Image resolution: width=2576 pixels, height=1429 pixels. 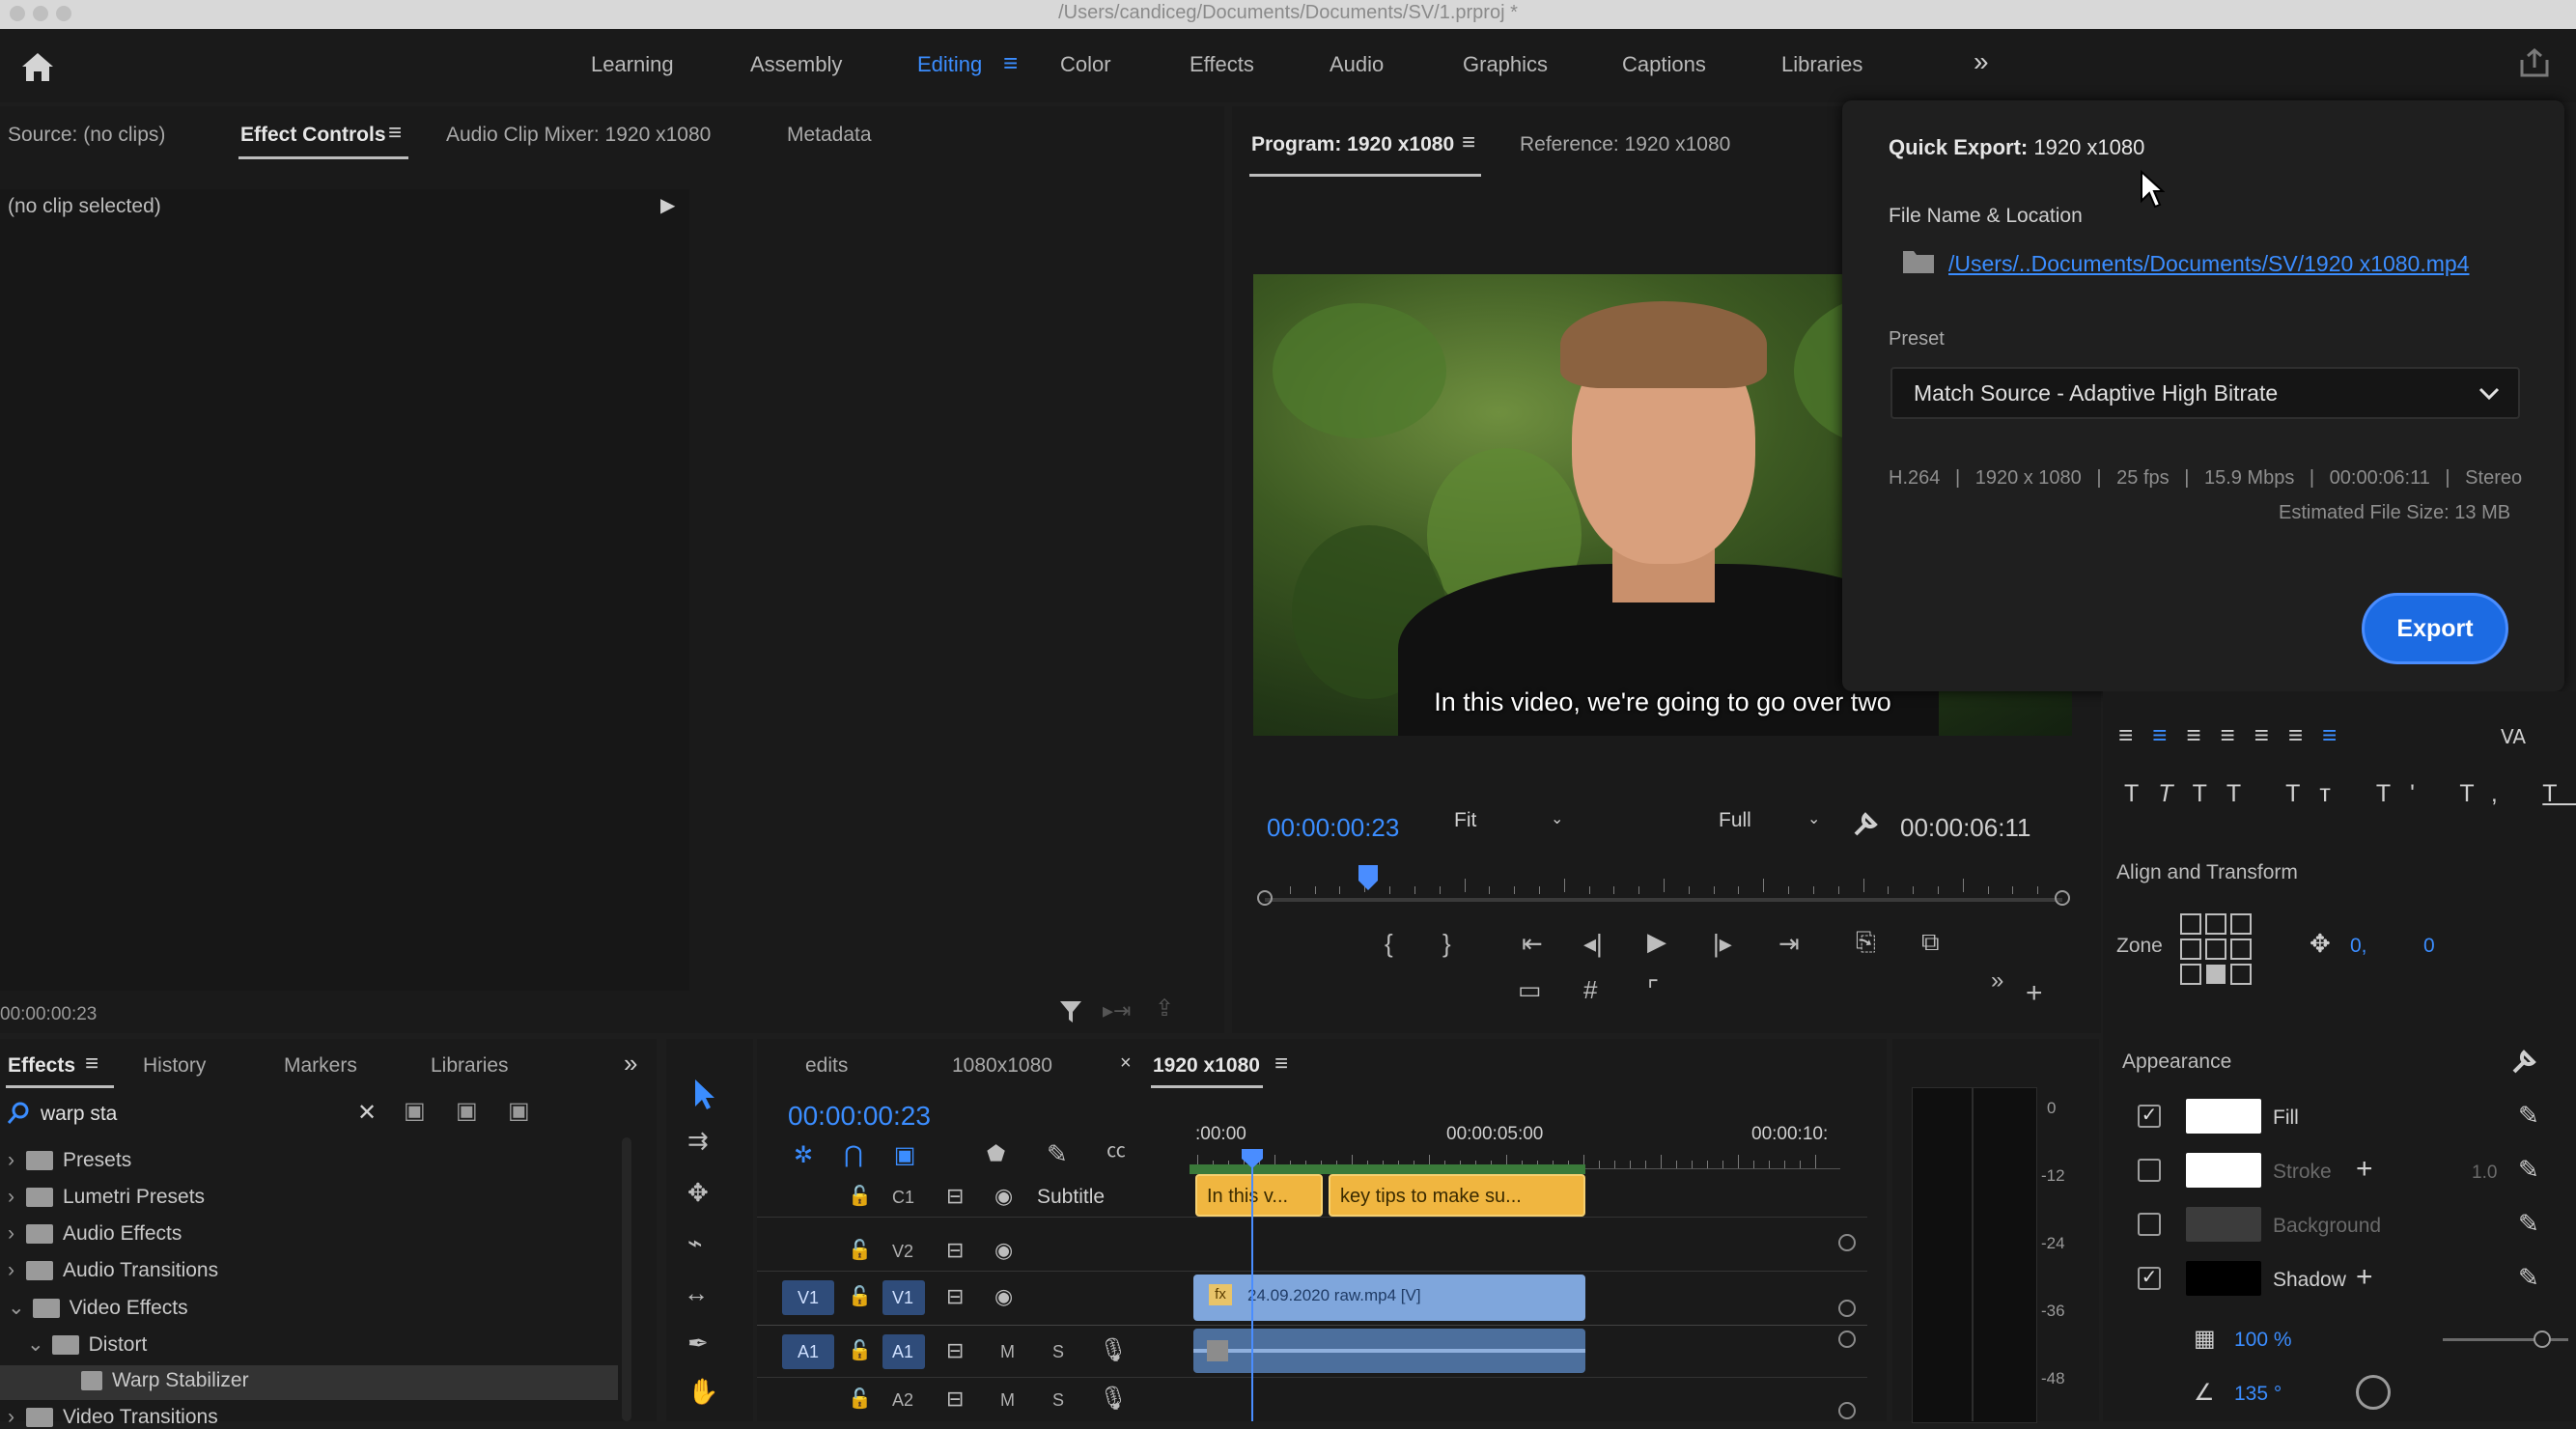 What do you see at coordinates (113, 1270) in the screenshot?
I see `tree-item-audio-transitions: › Audio Transitions` at bounding box center [113, 1270].